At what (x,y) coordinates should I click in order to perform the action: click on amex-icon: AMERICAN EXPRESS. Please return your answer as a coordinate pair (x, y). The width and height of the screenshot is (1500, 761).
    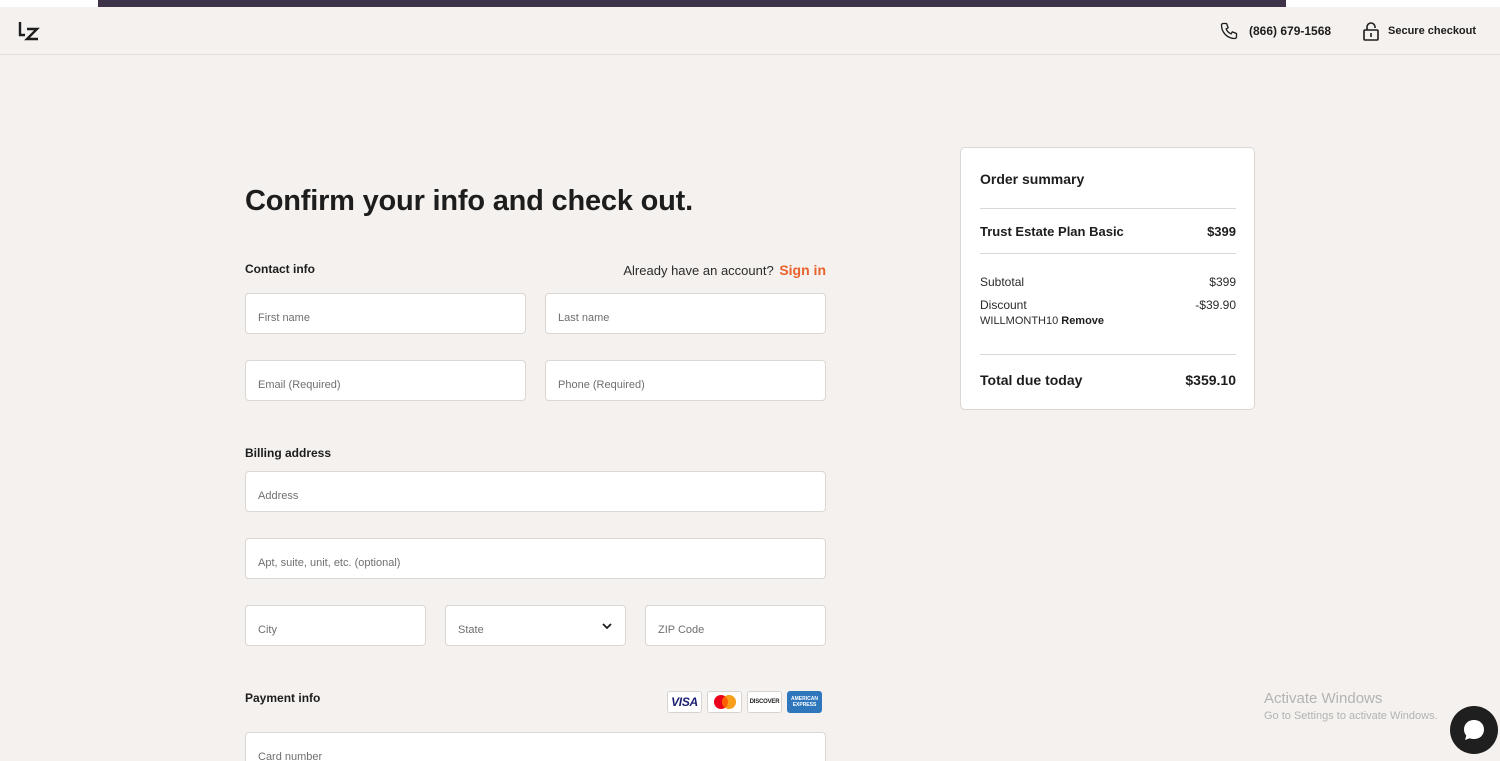
    Looking at the image, I should click on (804, 702).